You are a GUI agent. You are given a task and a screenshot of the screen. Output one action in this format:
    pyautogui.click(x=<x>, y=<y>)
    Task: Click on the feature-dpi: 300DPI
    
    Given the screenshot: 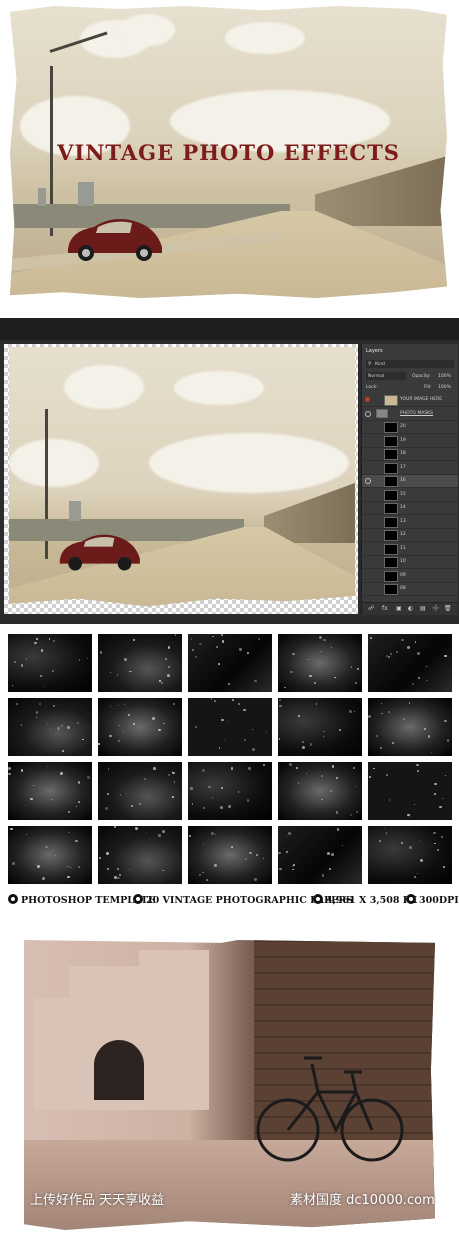 What is the action you would take?
    pyautogui.click(x=432, y=900)
    